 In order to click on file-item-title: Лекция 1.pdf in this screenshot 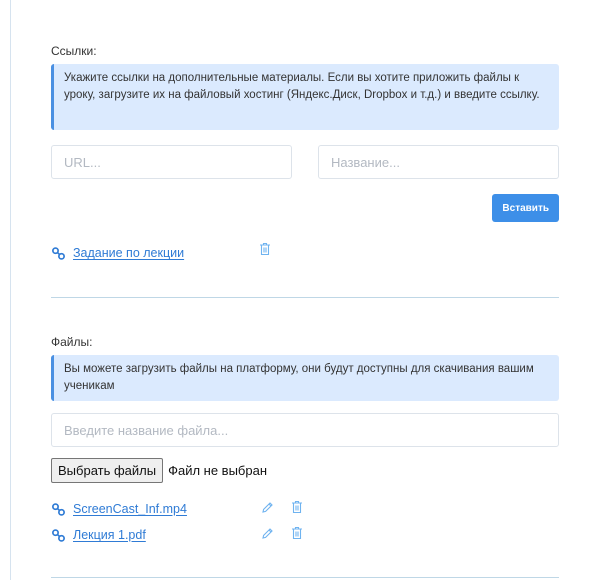, I will do `click(109, 535)`.